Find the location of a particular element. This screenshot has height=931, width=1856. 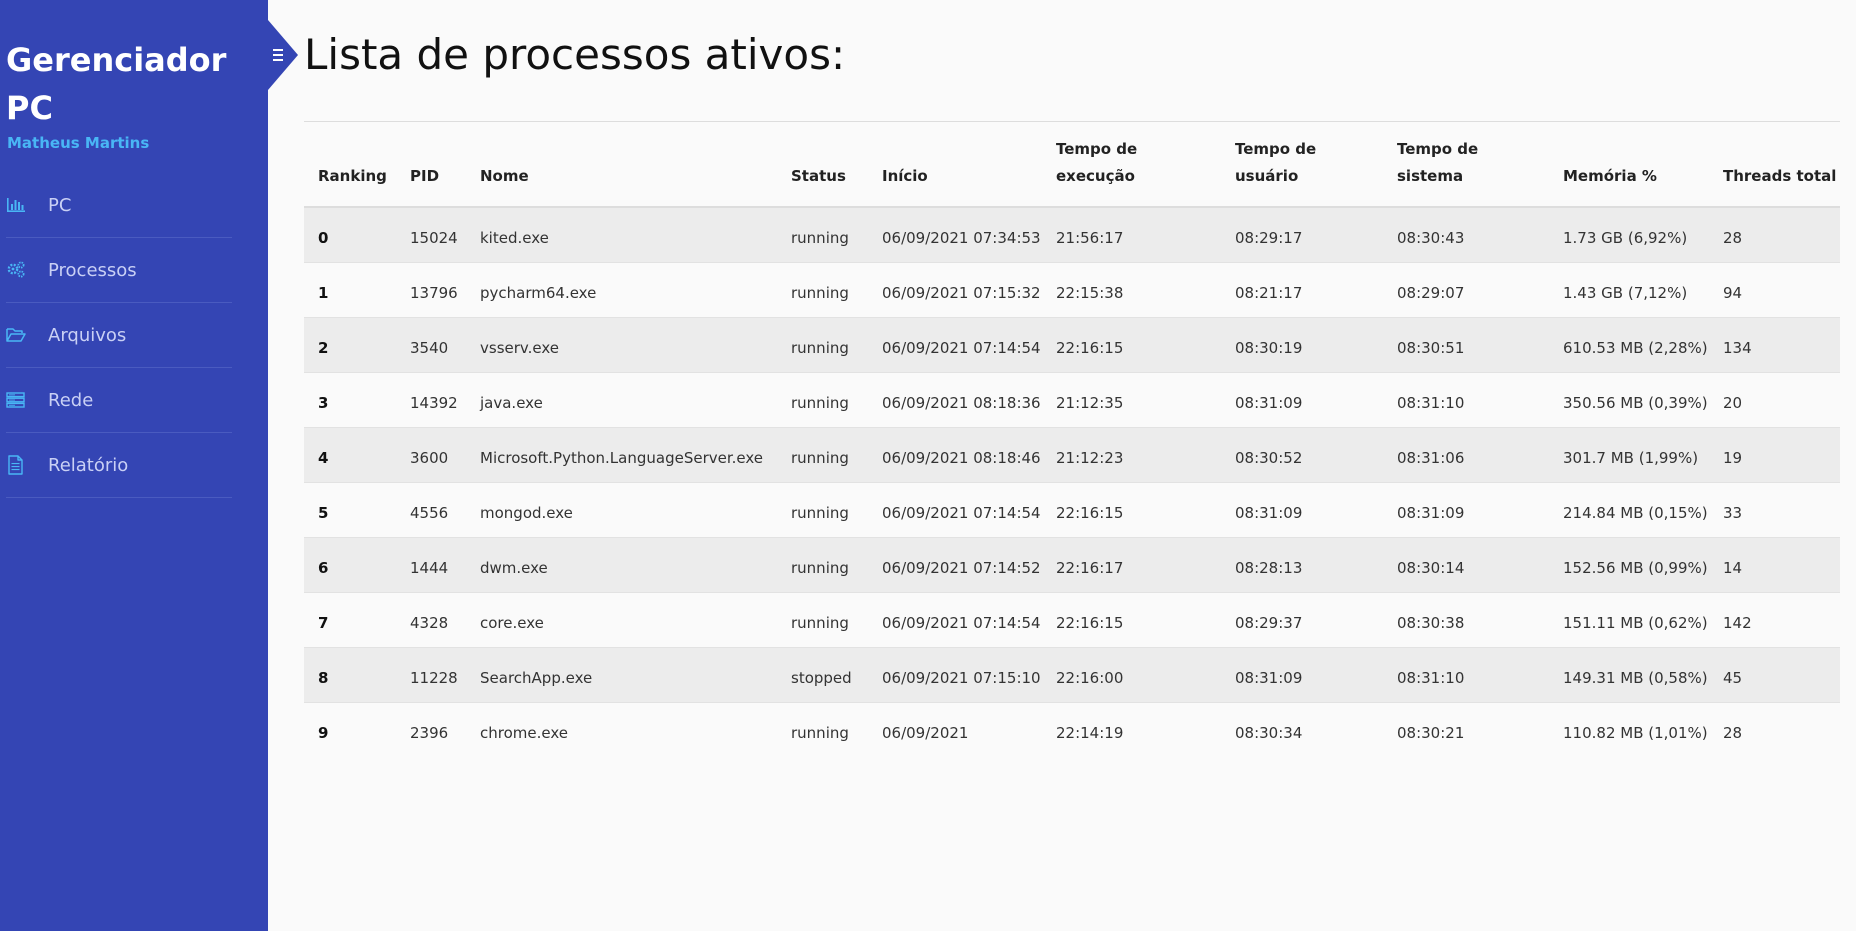

cell-inicio: 06/09/2021 is located at coordinates (955, 729).